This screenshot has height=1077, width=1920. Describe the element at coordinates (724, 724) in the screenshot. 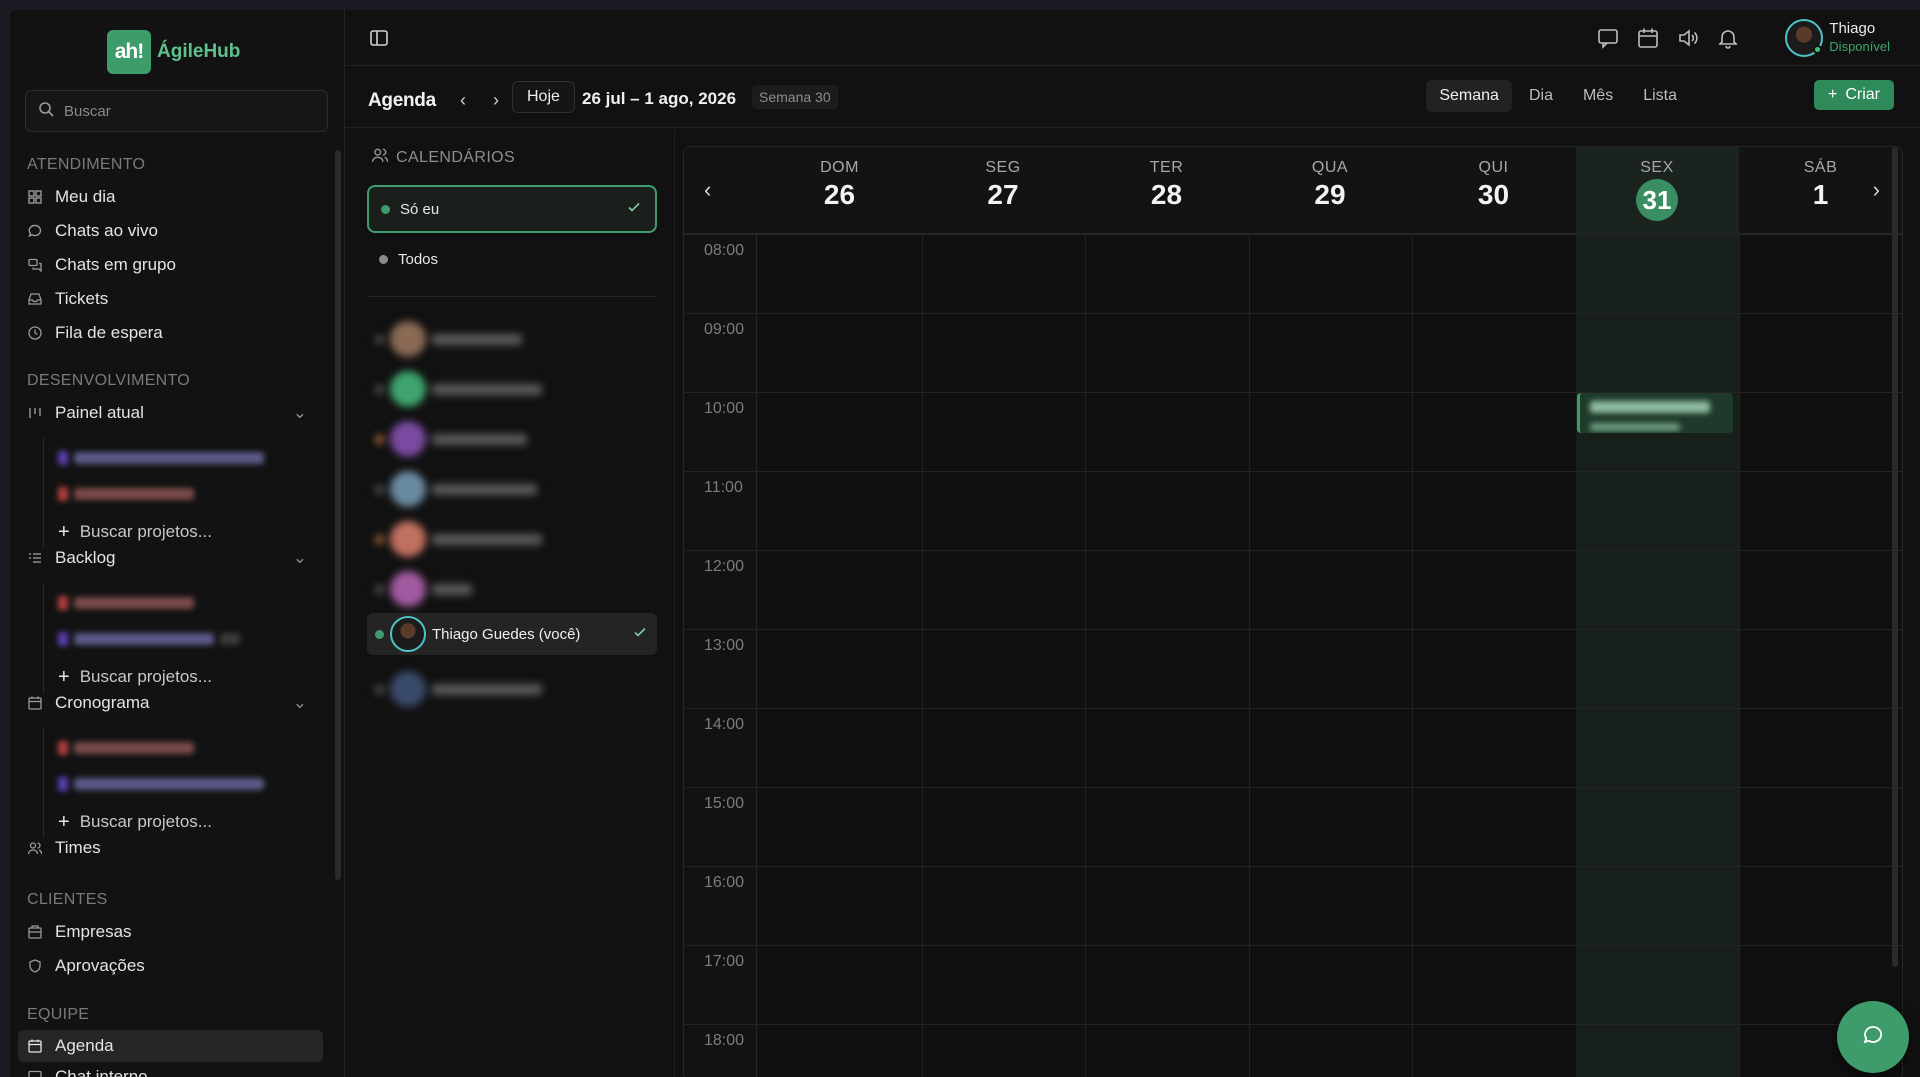

I see `hour-label: 14:00` at that location.